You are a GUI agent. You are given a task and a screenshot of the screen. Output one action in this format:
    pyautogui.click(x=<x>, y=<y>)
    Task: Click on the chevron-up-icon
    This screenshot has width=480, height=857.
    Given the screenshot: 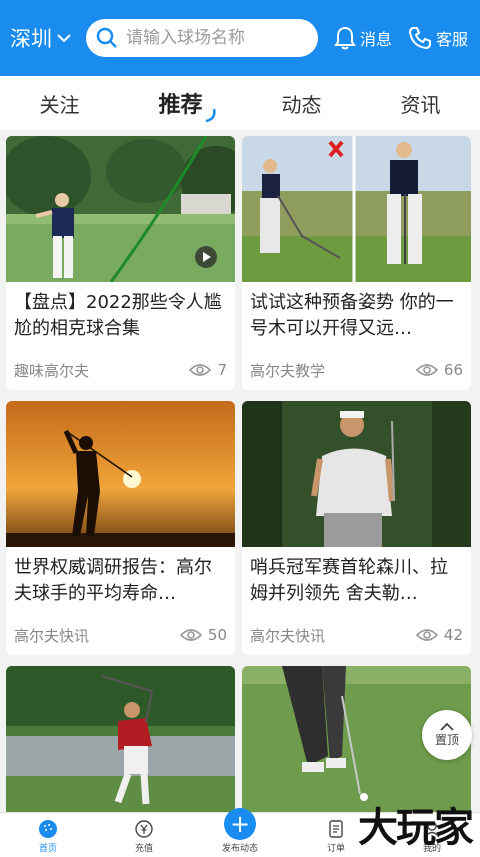 What is the action you would take?
    pyautogui.click(x=447, y=726)
    